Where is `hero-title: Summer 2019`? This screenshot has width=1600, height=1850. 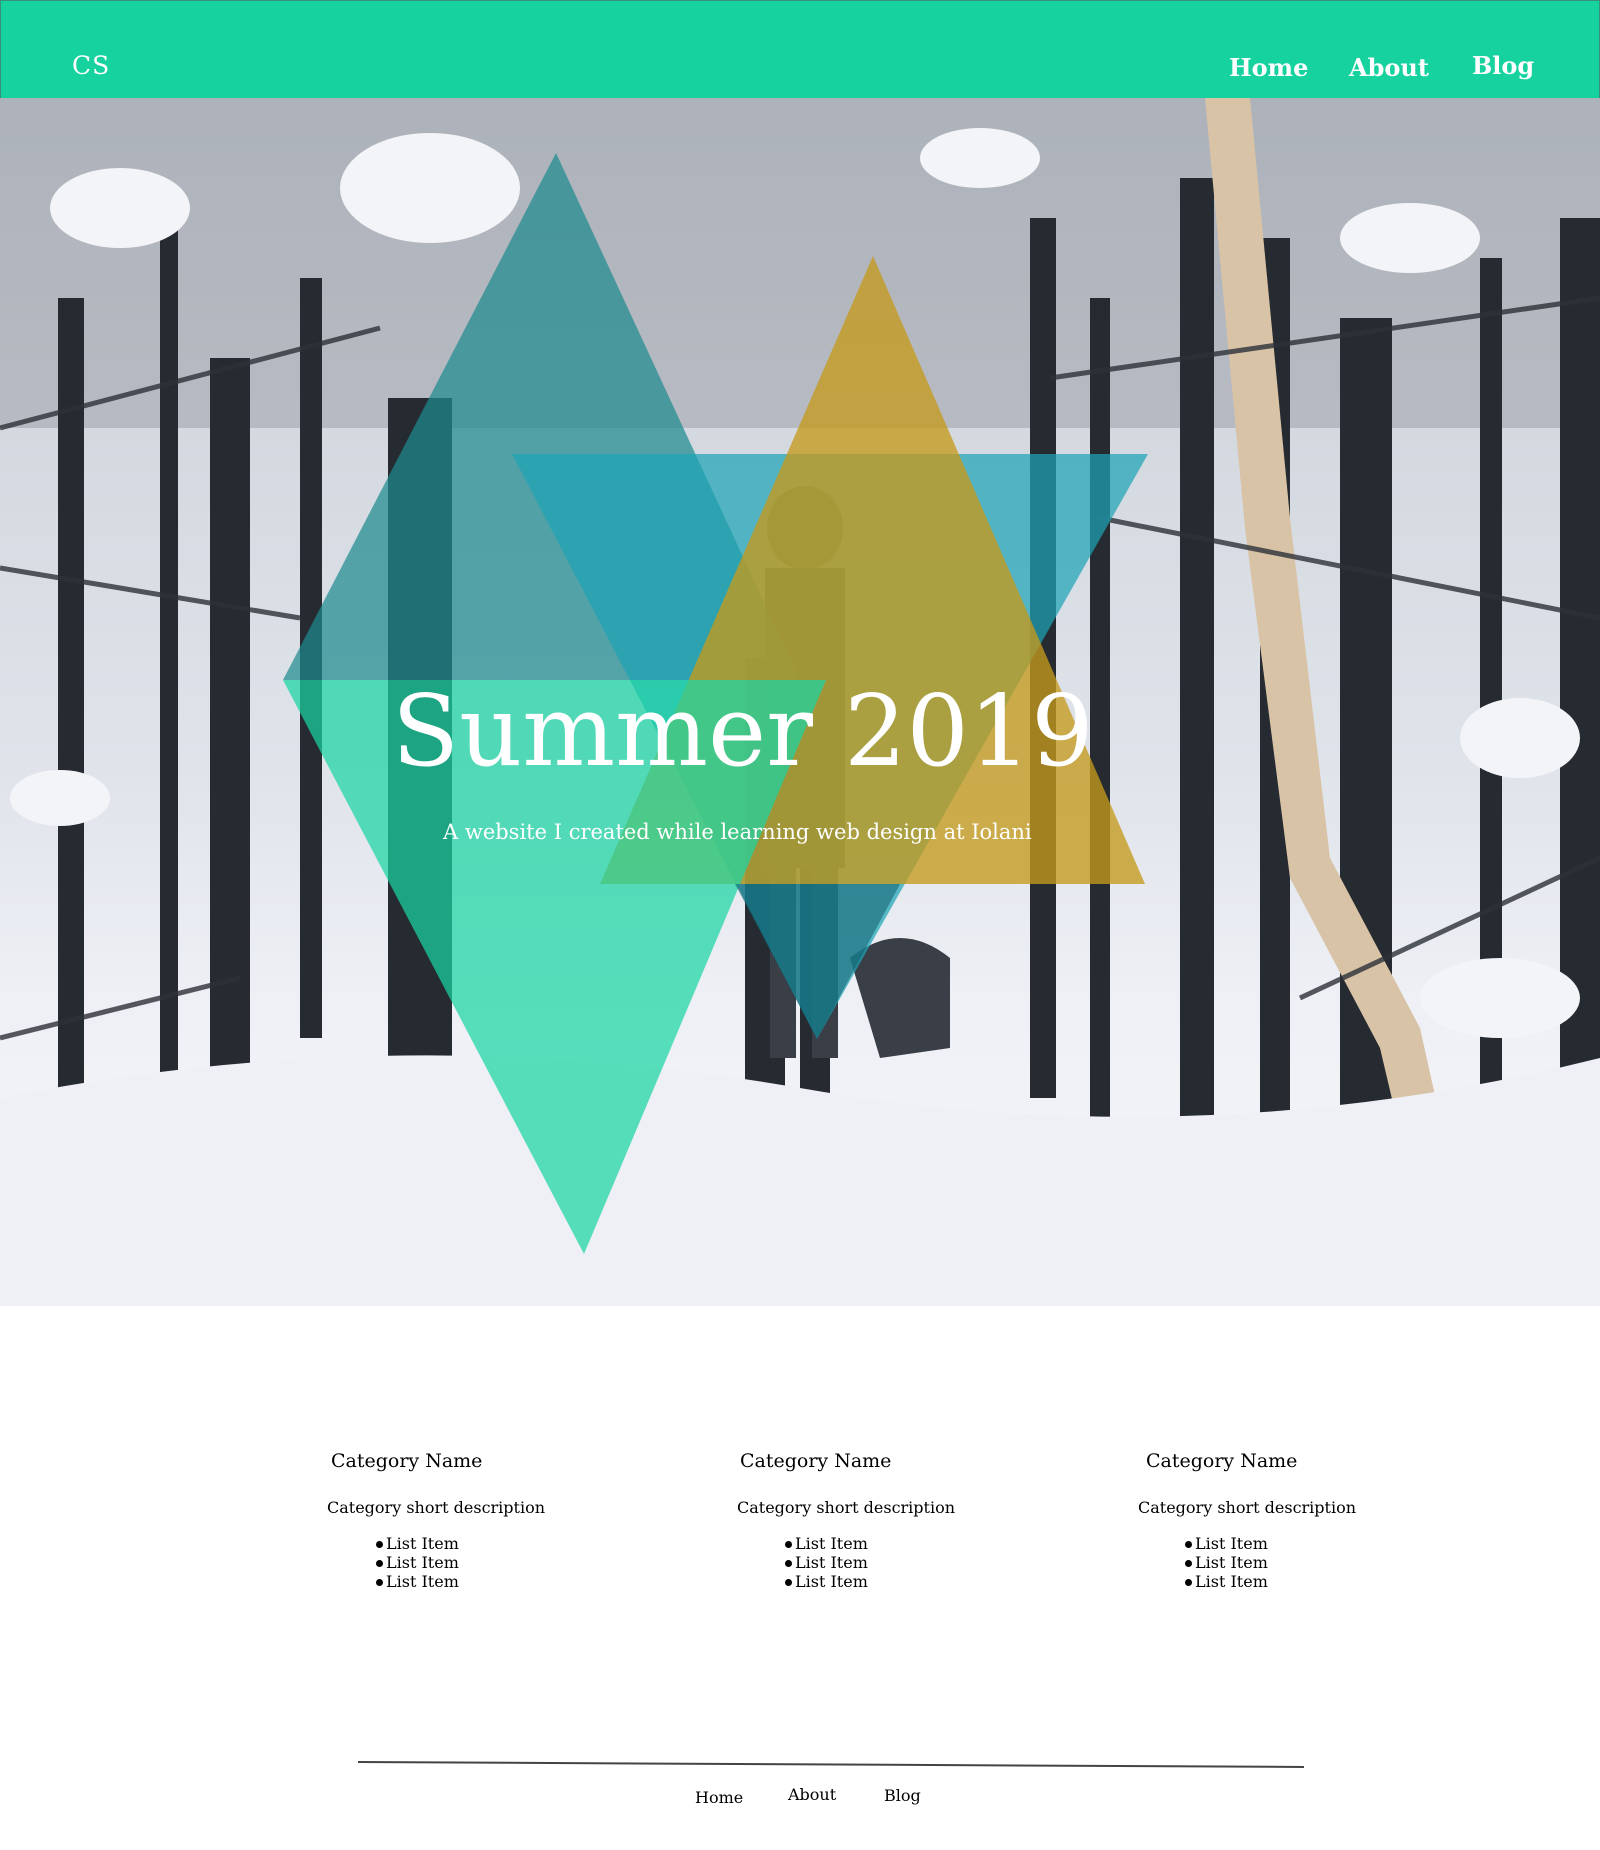
hero-title: Summer 2019 is located at coordinates (743, 732).